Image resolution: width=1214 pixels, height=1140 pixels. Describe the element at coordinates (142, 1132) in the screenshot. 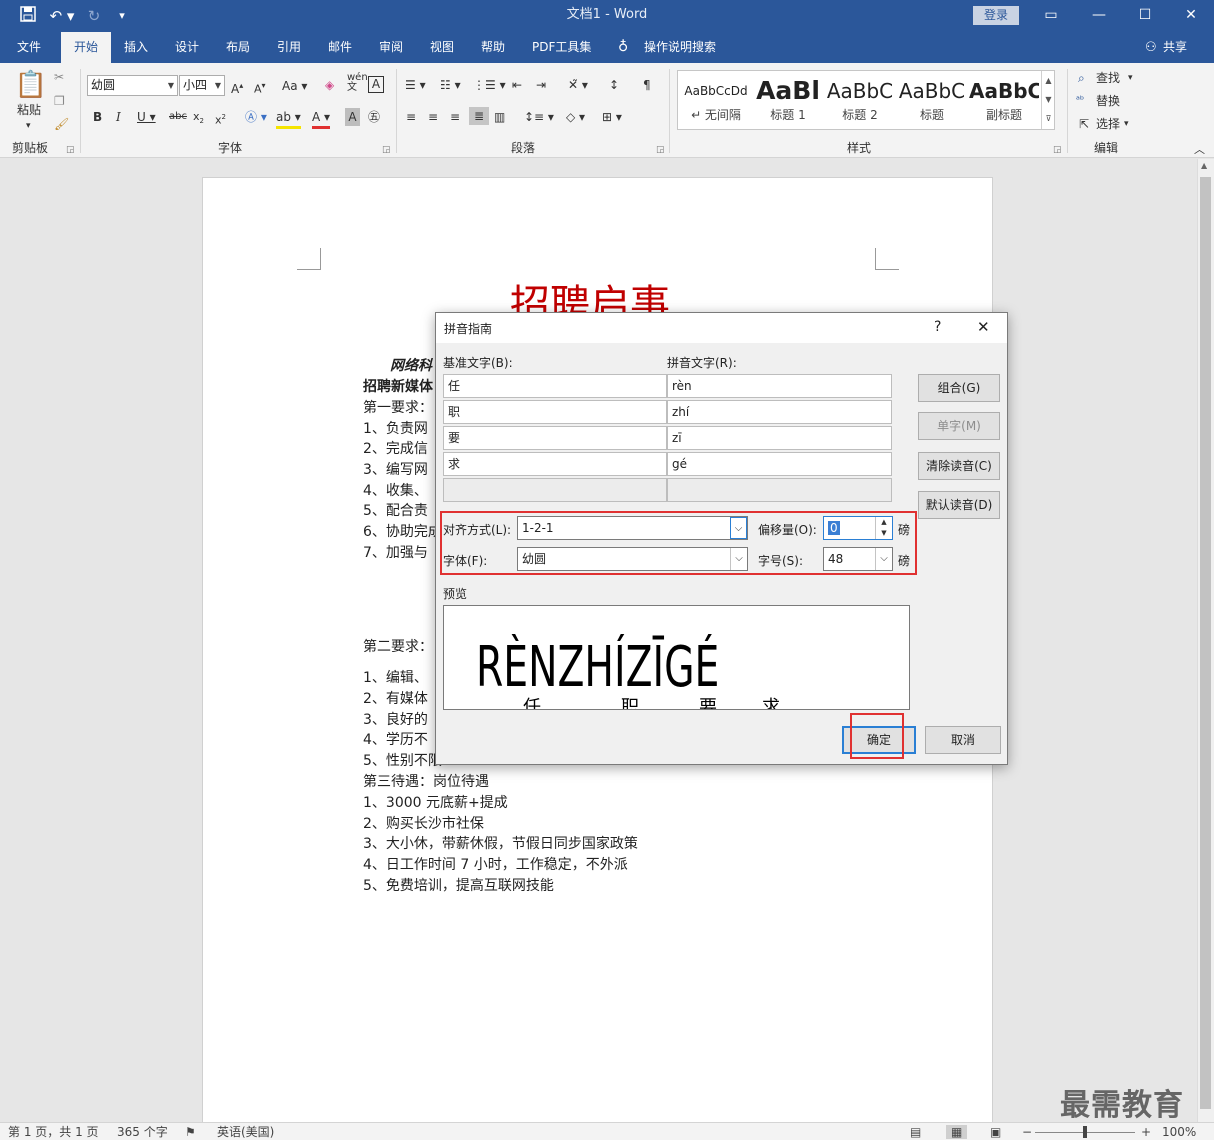

I see `word-count: 365 个字` at that location.